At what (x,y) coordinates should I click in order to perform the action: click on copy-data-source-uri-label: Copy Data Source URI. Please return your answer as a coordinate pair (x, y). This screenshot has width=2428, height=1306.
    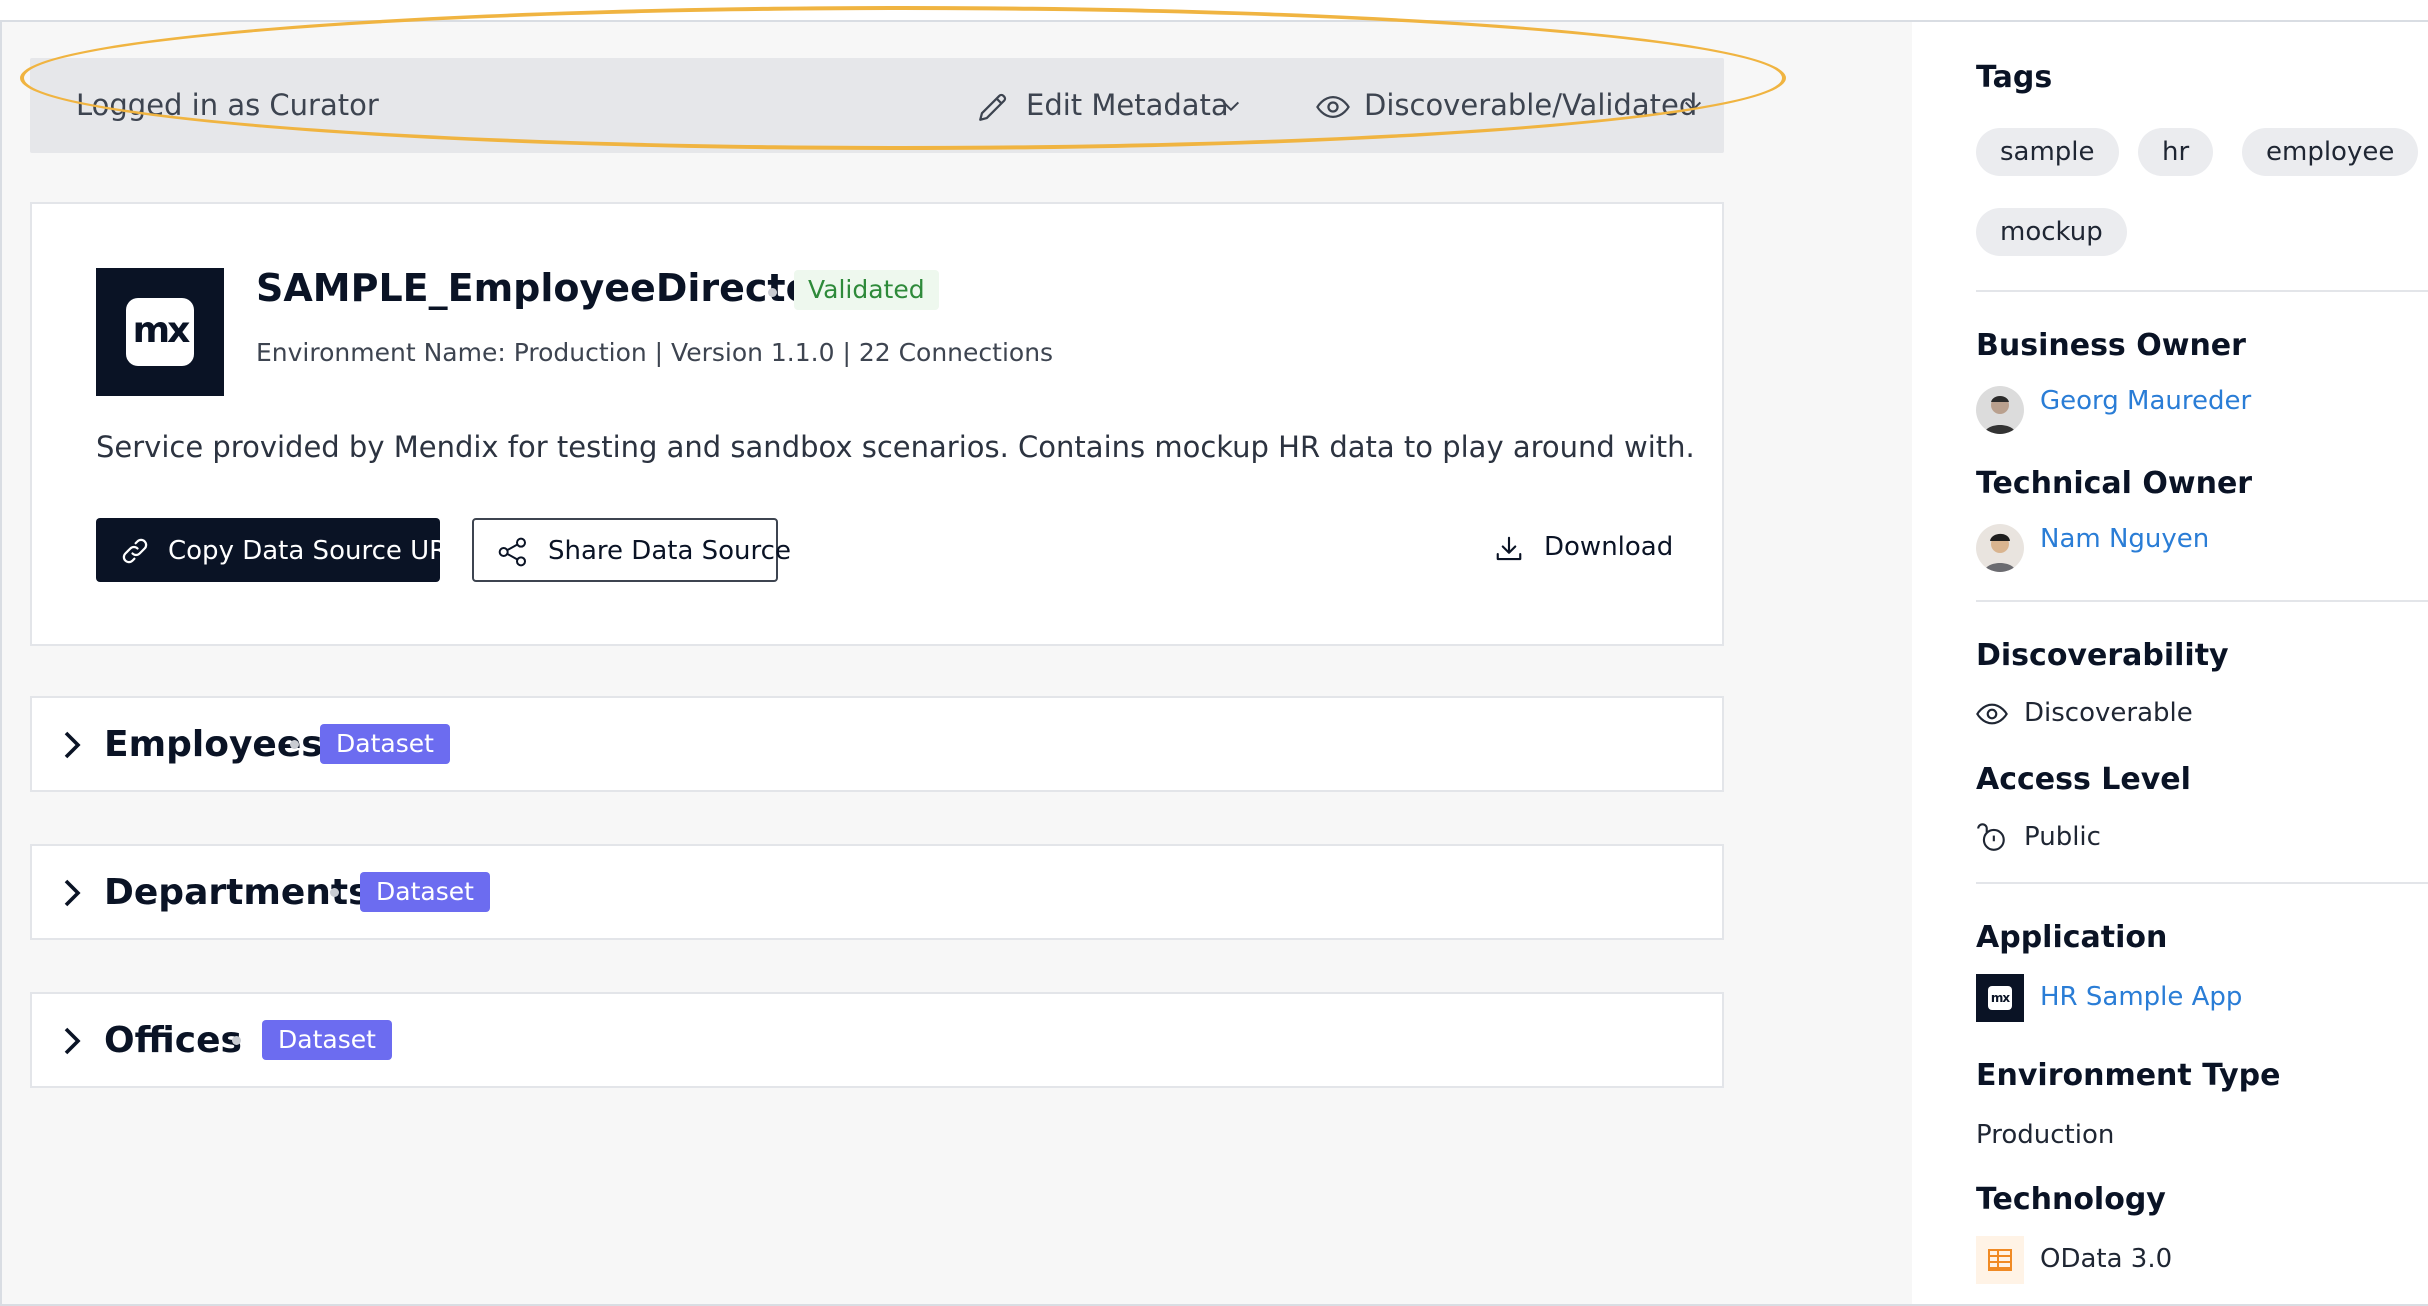
    Looking at the image, I should click on (311, 551).